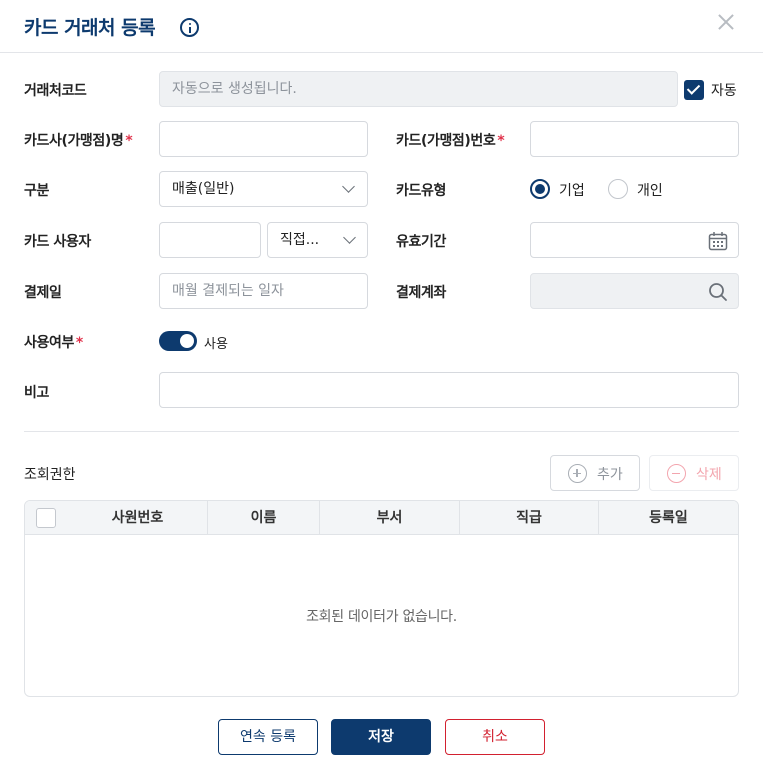 The width and height of the screenshot is (763, 768). What do you see at coordinates (216, 344) in the screenshot?
I see `usage-toggle-label: 사용` at bounding box center [216, 344].